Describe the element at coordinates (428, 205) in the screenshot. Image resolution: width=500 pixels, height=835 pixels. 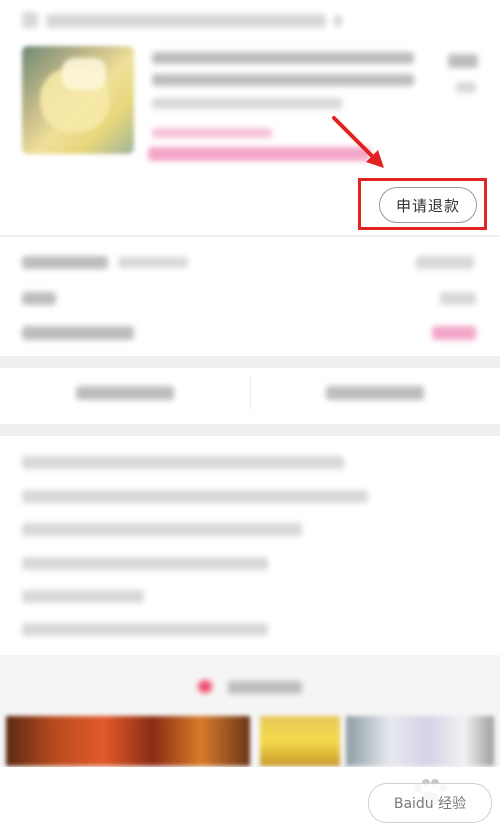
I see `apply-refund-button: 申请退款` at that location.